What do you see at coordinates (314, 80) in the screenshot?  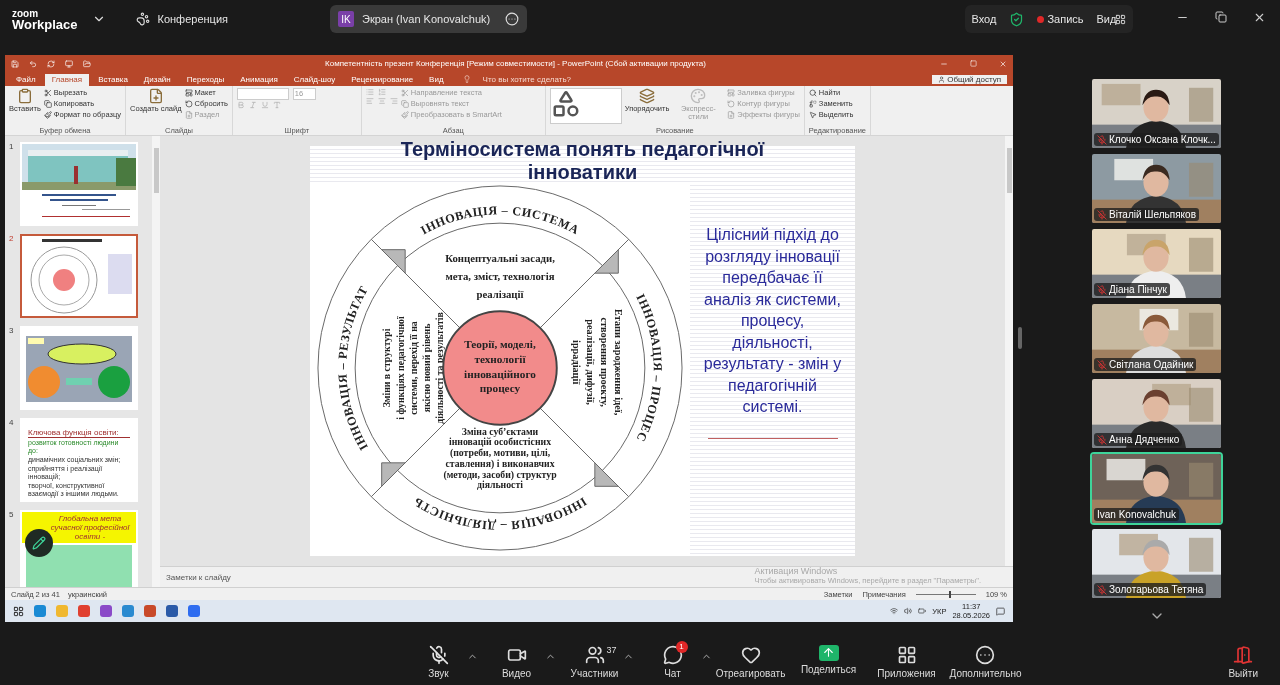 I see `ribbon-tab: Слайд-шоу` at bounding box center [314, 80].